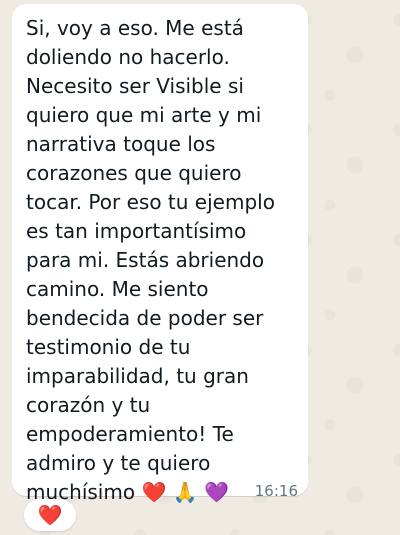  I want to click on heart-reaction-icon: ❤️, so click(50, 515).